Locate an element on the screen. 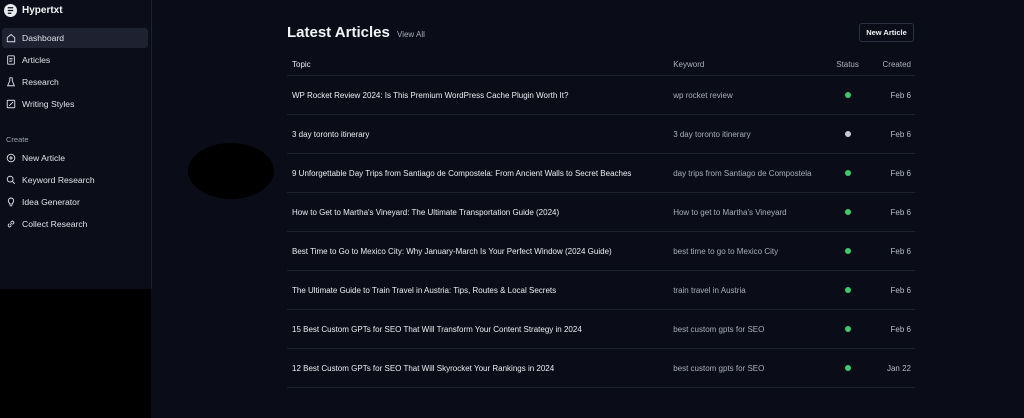 The width and height of the screenshot is (1024, 418). view-all-link: View All is located at coordinates (411, 34).